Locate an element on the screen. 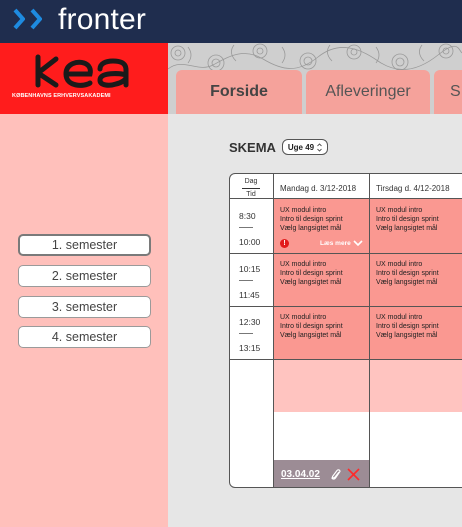  top-bar: fronter is located at coordinates (231, 21).